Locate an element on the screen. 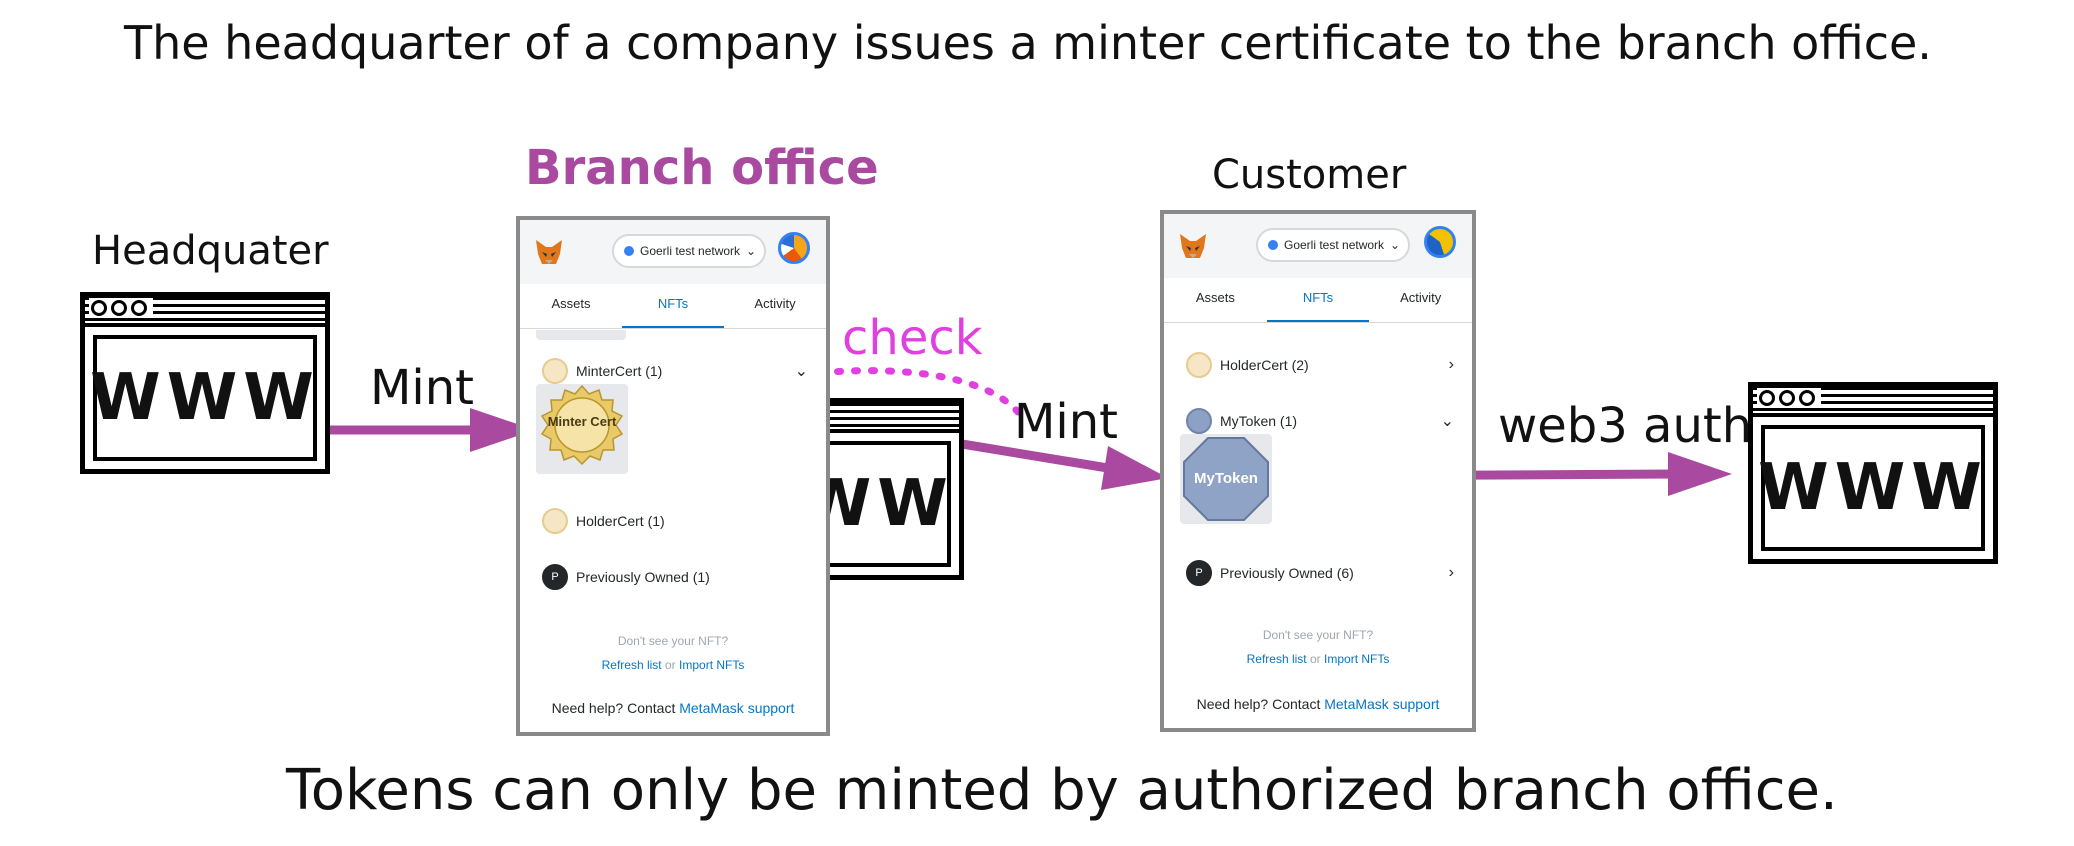  mint-arrow-2-head is located at coordinates (1134, 468).